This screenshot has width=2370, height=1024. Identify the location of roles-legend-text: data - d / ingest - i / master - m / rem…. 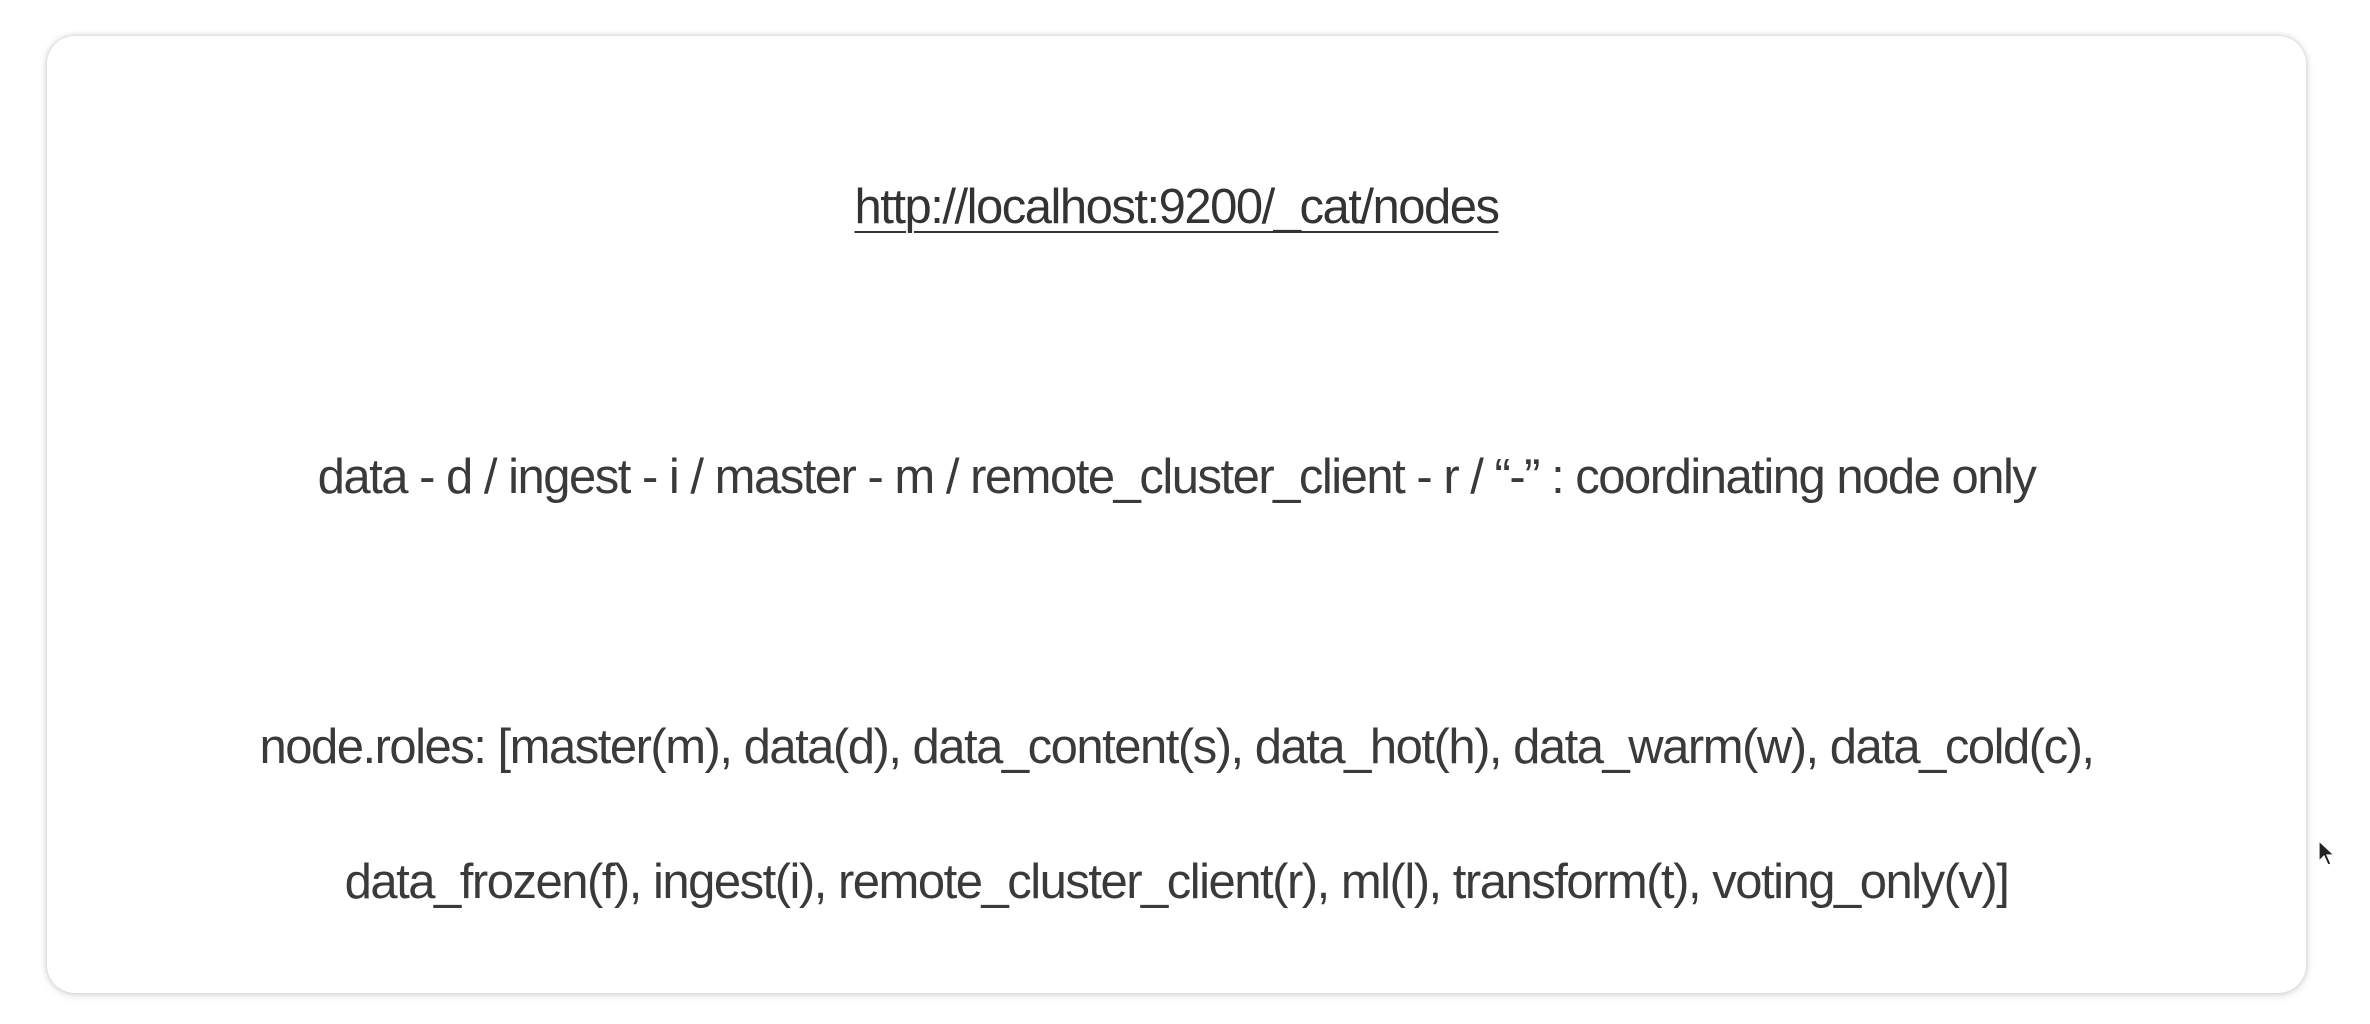
(1177, 477).